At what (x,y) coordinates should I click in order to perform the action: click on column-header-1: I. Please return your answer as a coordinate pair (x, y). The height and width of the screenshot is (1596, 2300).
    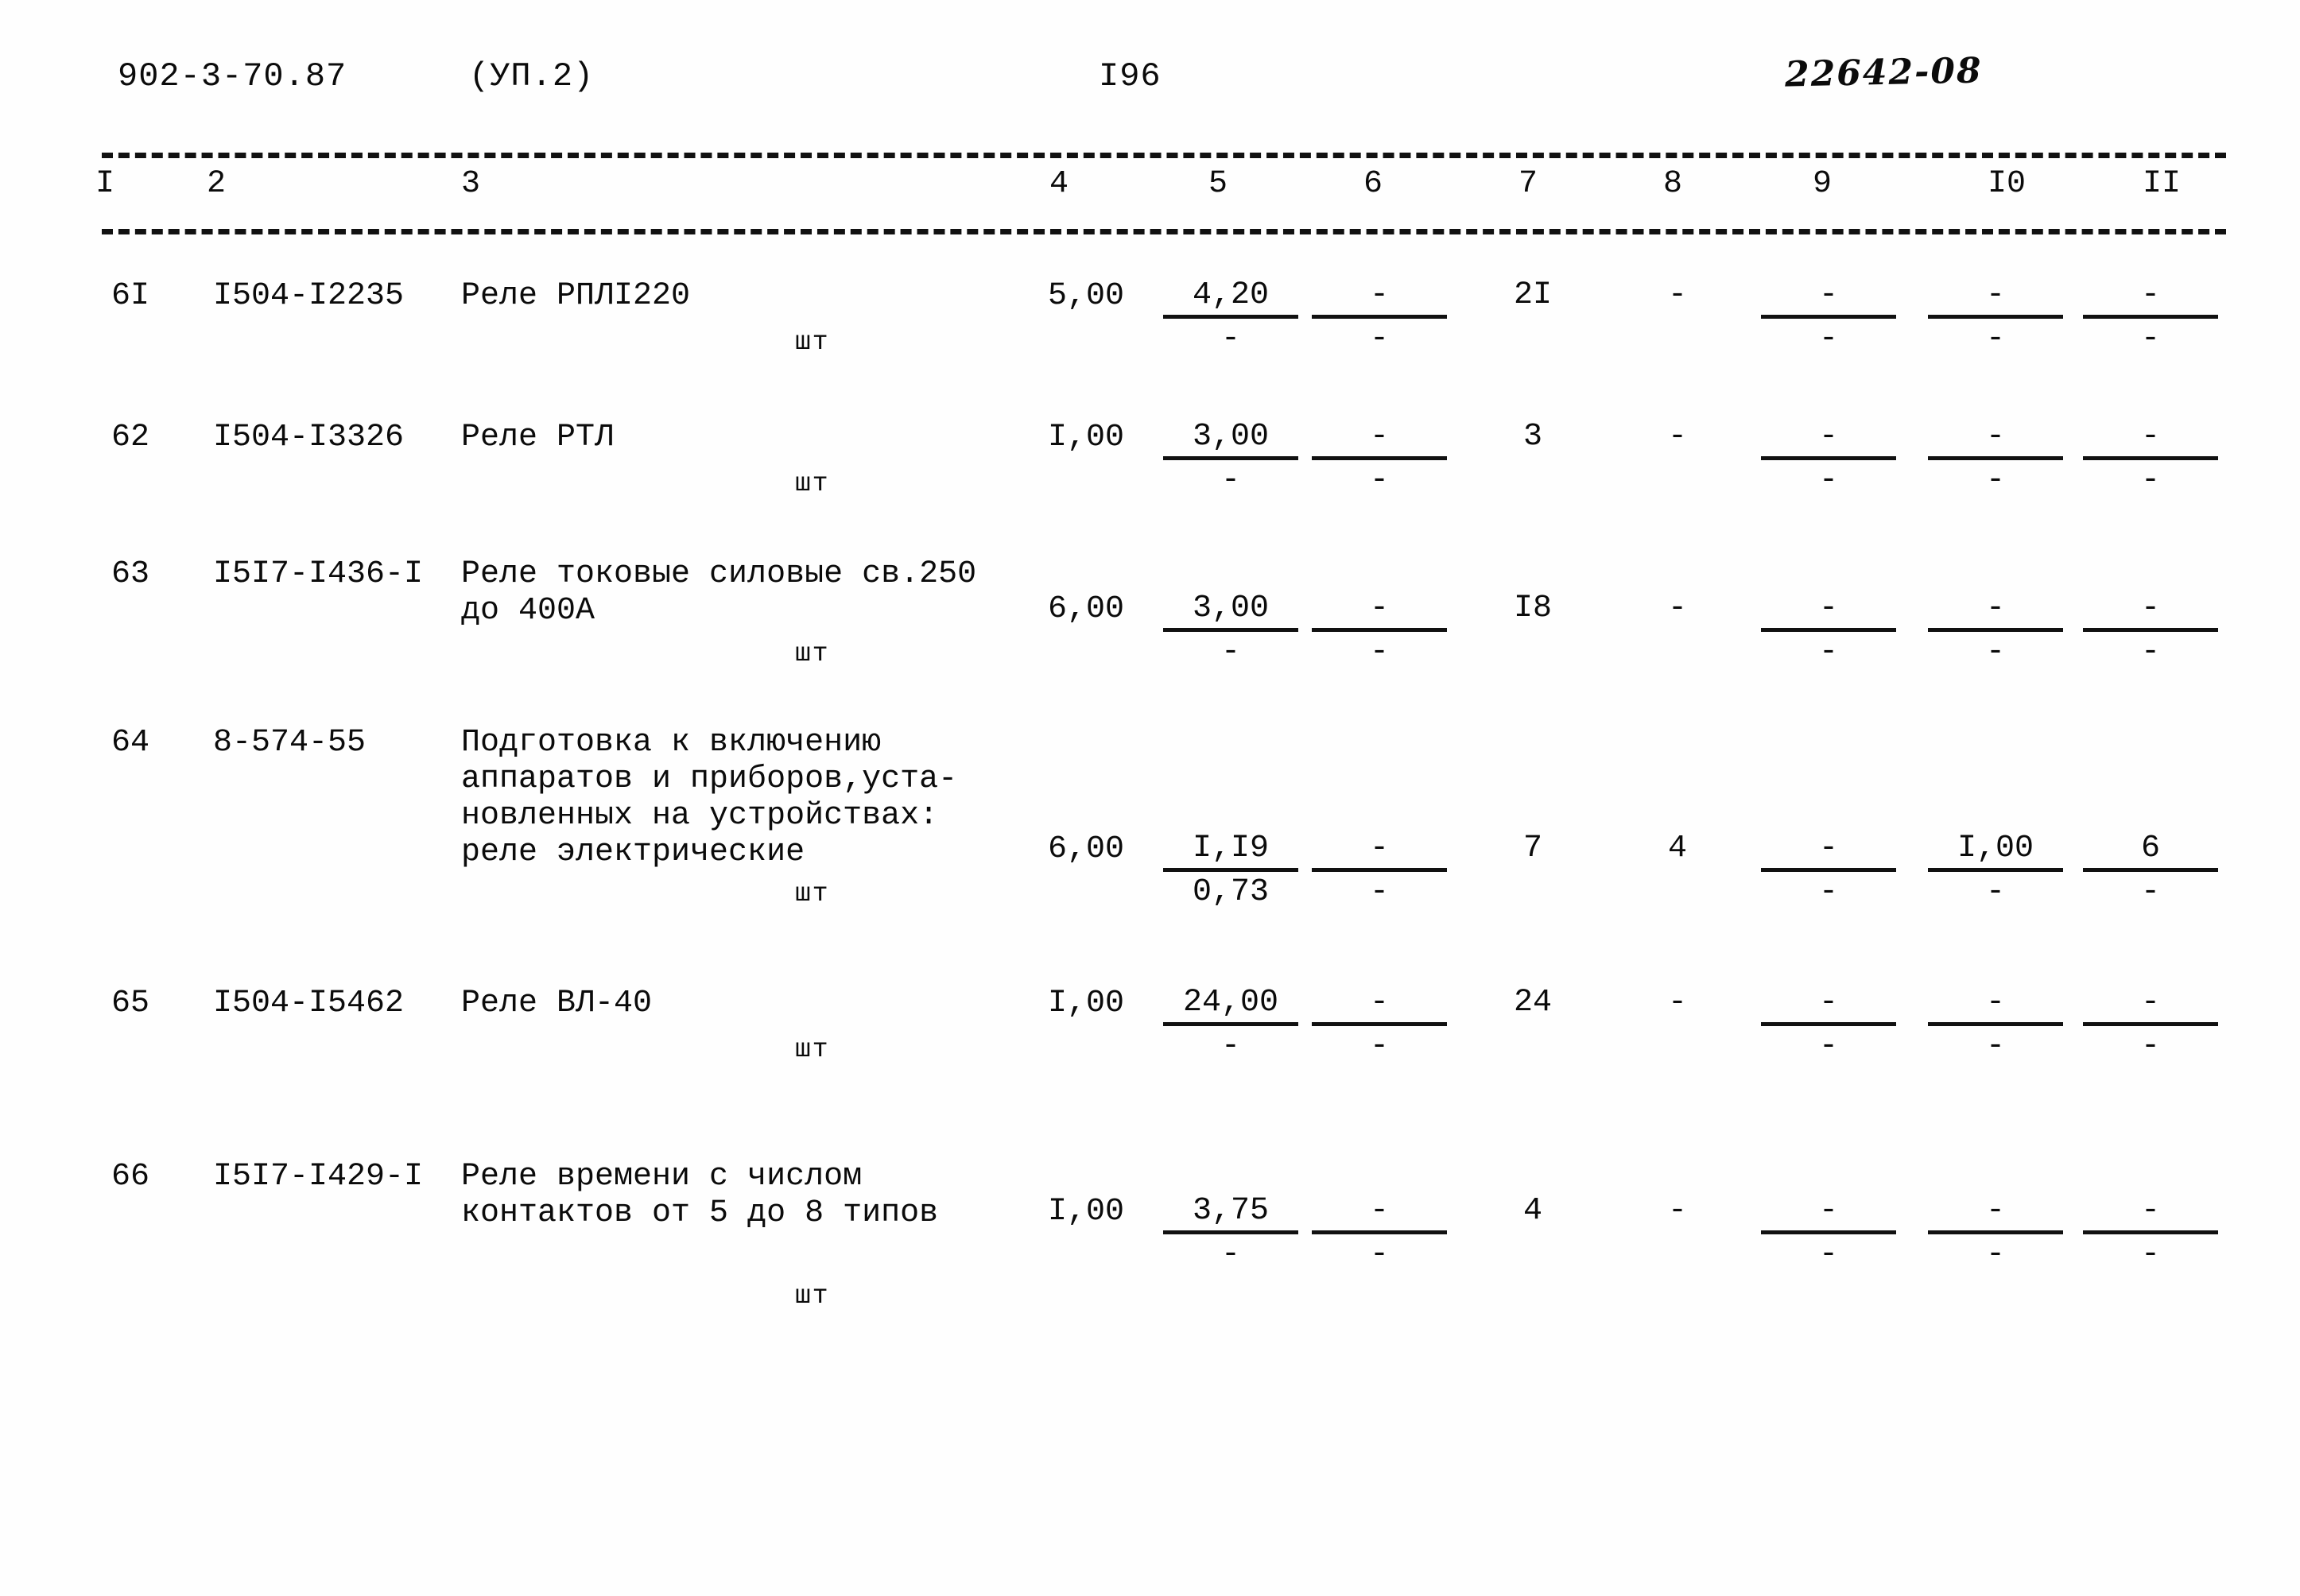
    Looking at the image, I should click on (105, 184).